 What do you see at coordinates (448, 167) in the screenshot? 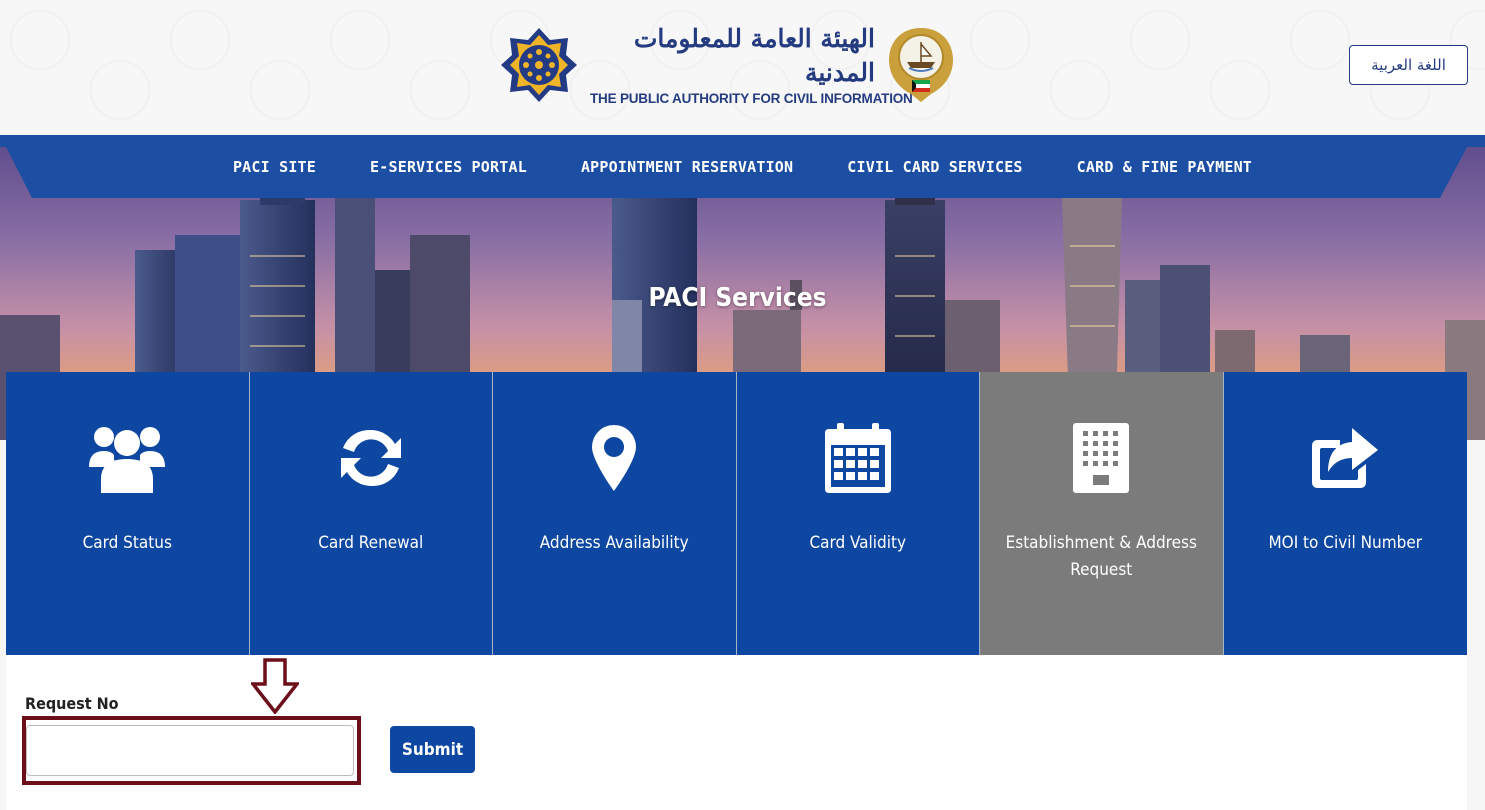
I see `nav-e-services-portal: E-SERVICES PORTAL` at bounding box center [448, 167].